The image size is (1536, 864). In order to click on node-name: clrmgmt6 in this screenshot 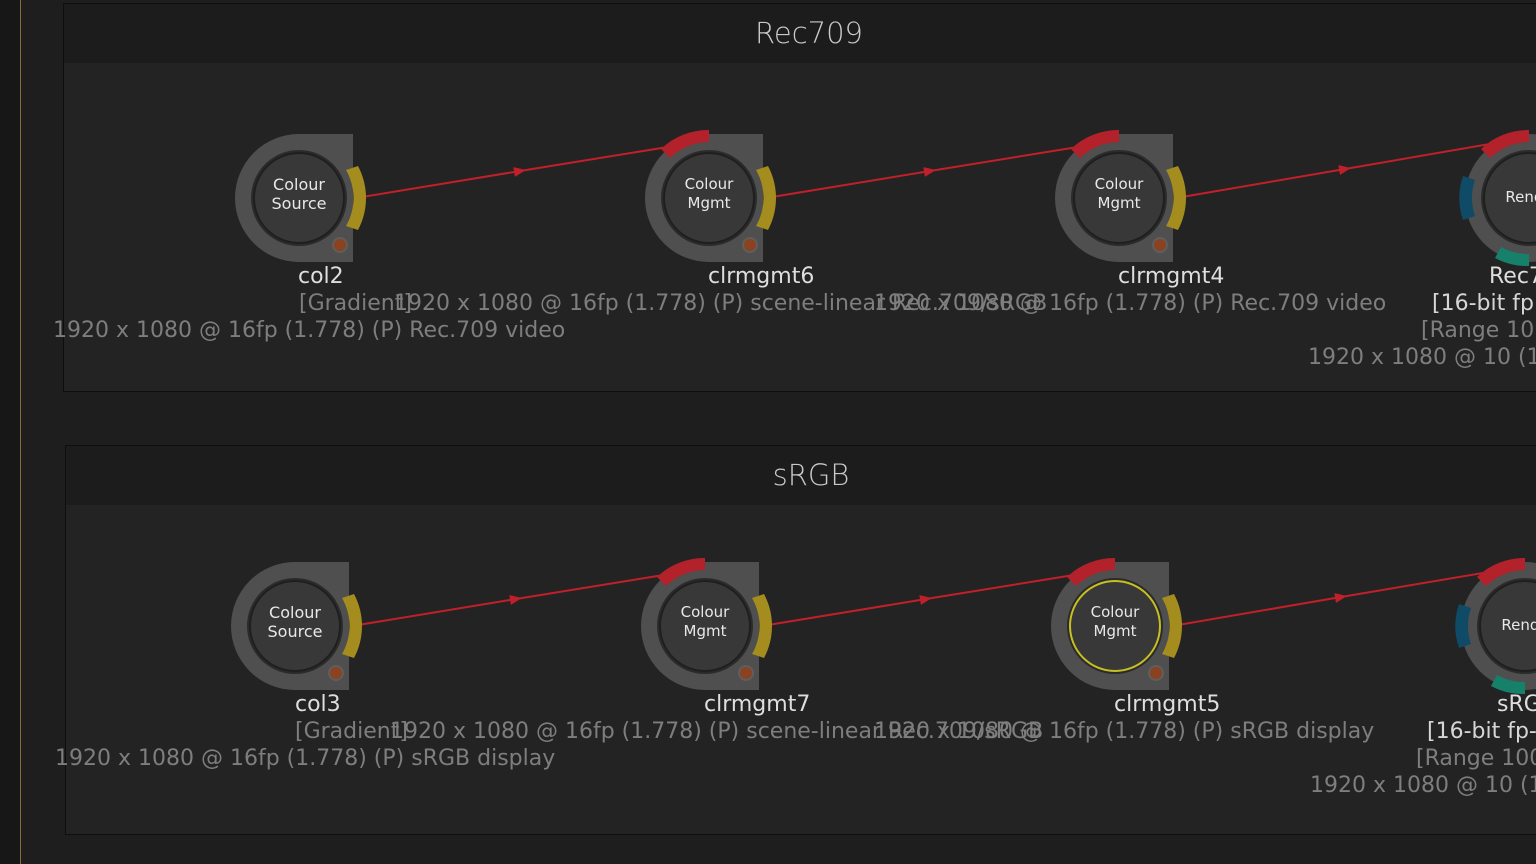, I will do `click(761, 276)`.